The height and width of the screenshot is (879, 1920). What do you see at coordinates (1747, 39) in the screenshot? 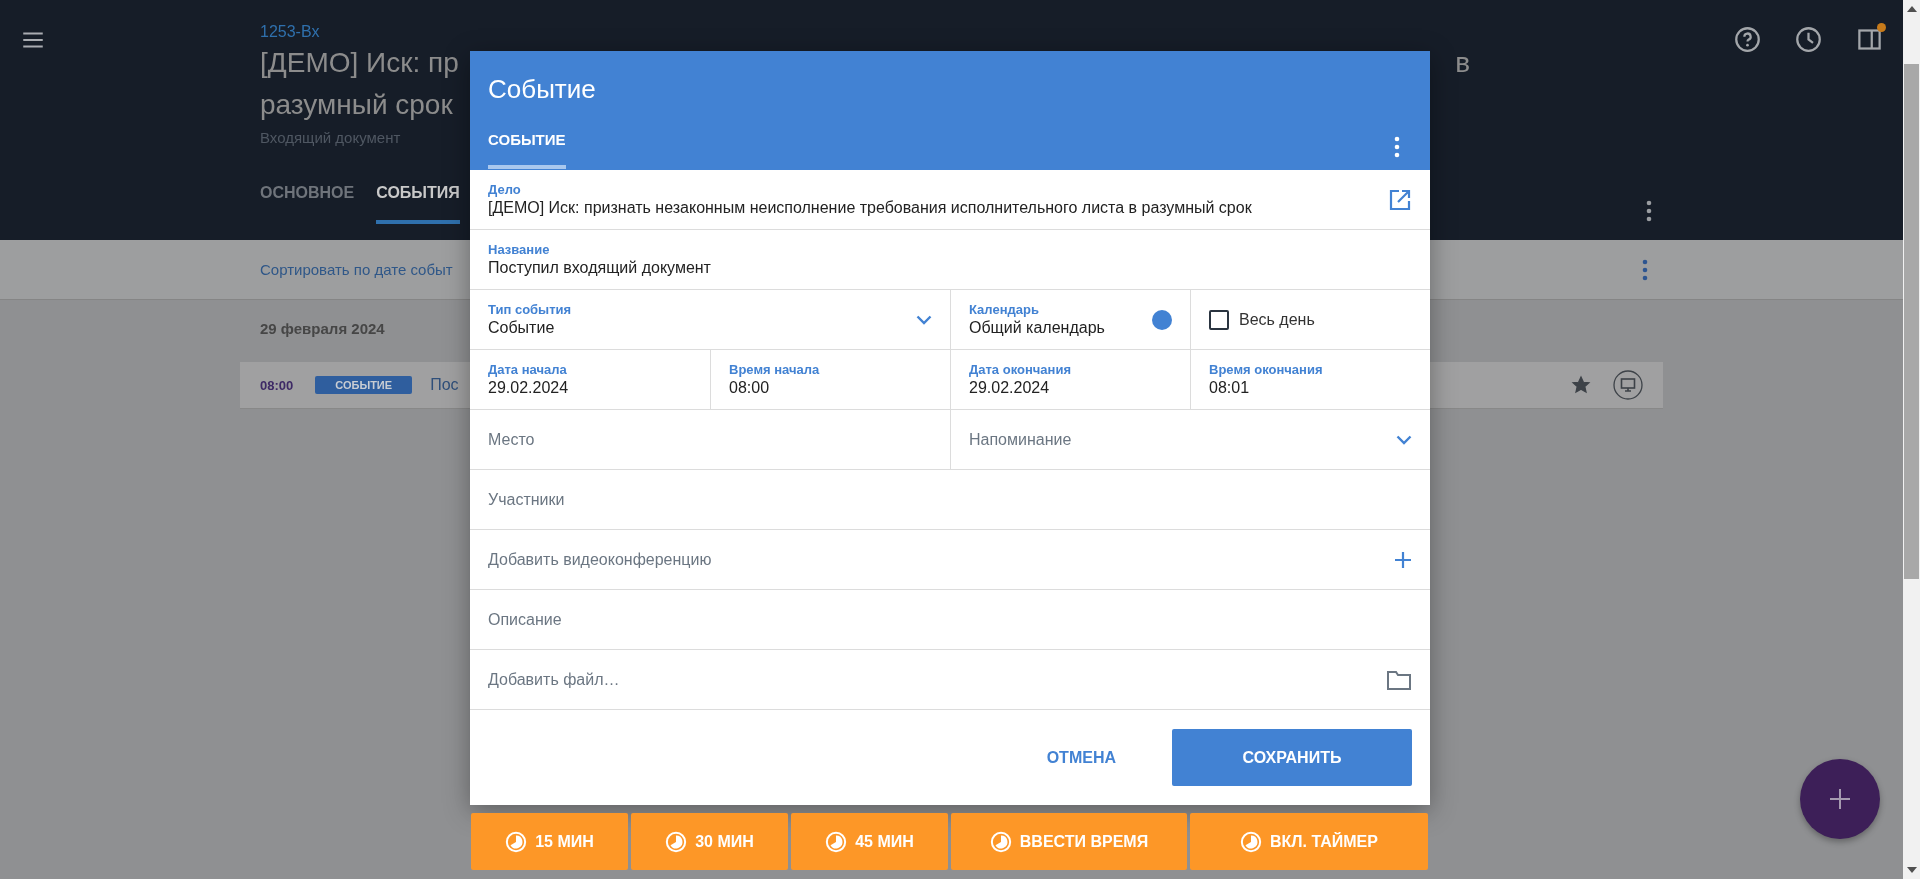
I see `help-icon` at bounding box center [1747, 39].